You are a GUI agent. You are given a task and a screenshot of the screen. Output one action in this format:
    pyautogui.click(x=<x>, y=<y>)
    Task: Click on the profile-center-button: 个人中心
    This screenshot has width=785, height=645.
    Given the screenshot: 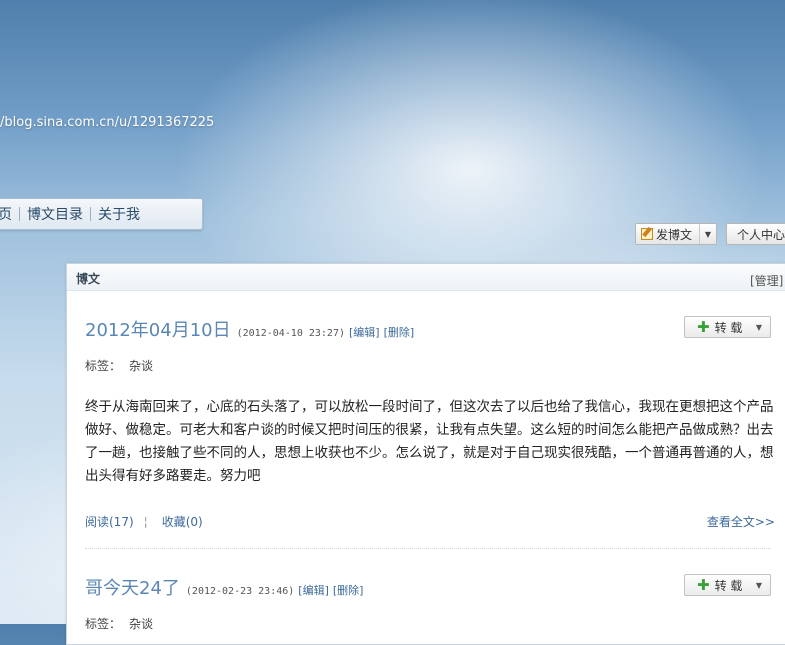 What is the action you would take?
    pyautogui.click(x=755, y=234)
    